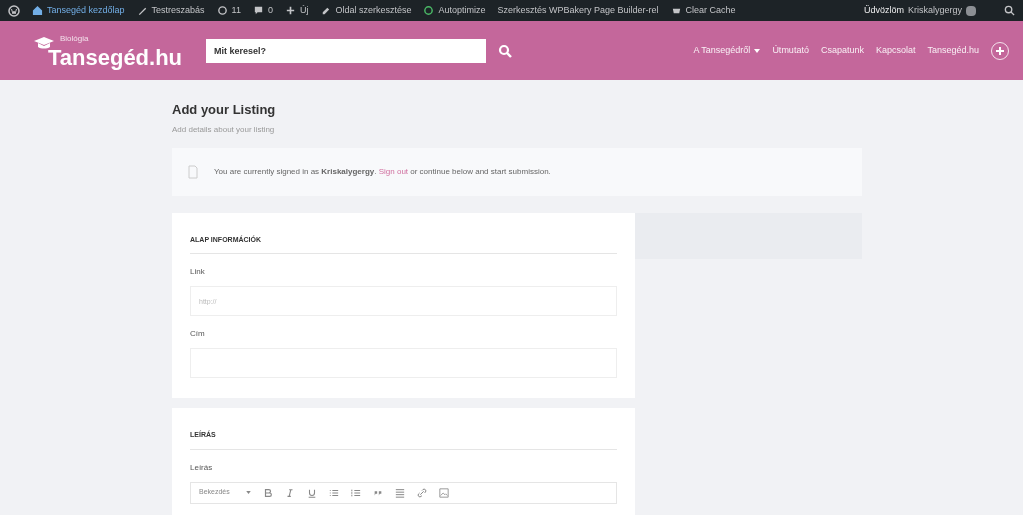 The height and width of the screenshot is (515, 1023). What do you see at coordinates (270, 10) in the screenshot?
I see `admin-bar-link: 0` at bounding box center [270, 10].